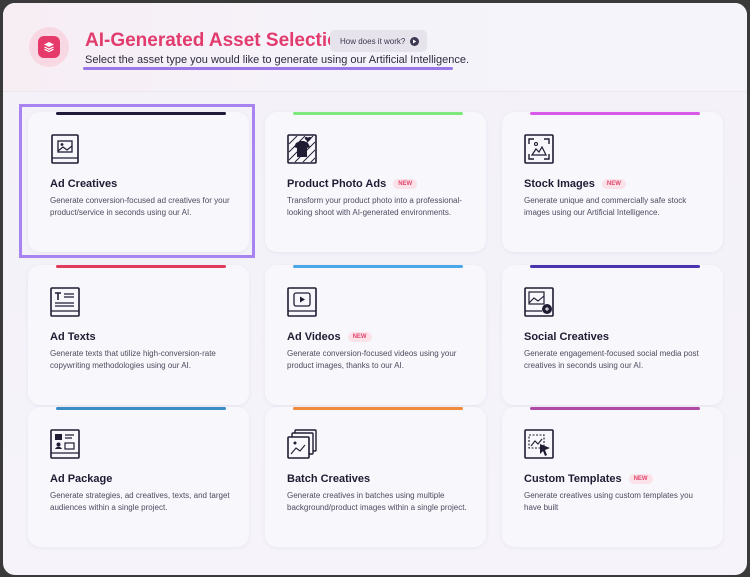 This screenshot has width=750, height=577. Describe the element at coordinates (573, 479) in the screenshot. I see `card-title-text: Custom Templates` at that location.